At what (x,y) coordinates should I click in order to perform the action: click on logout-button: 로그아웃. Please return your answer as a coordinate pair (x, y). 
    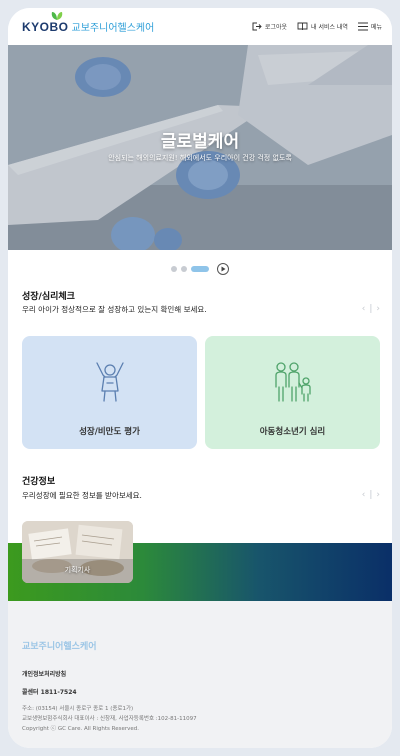
    Looking at the image, I should click on (269, 26).